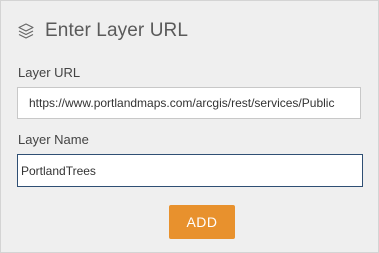 Image resolution: width=379 pixels, height=253 pixels. I want to click on layer-name-input, so click(190, 170).